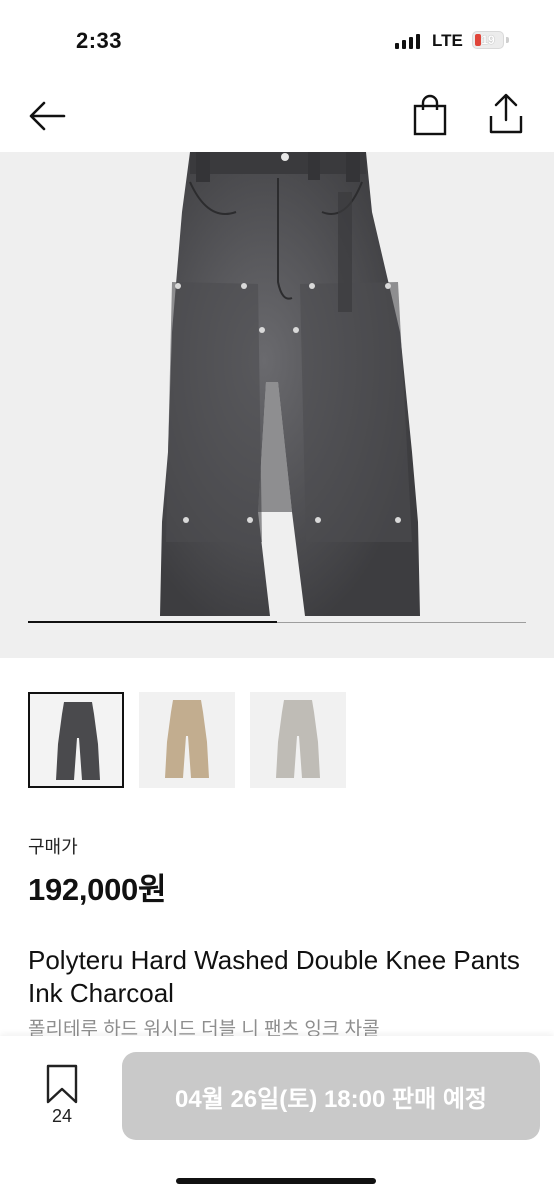 This screenshot has width=554, height=1200. I want to click on back-button, so click(48, 116).